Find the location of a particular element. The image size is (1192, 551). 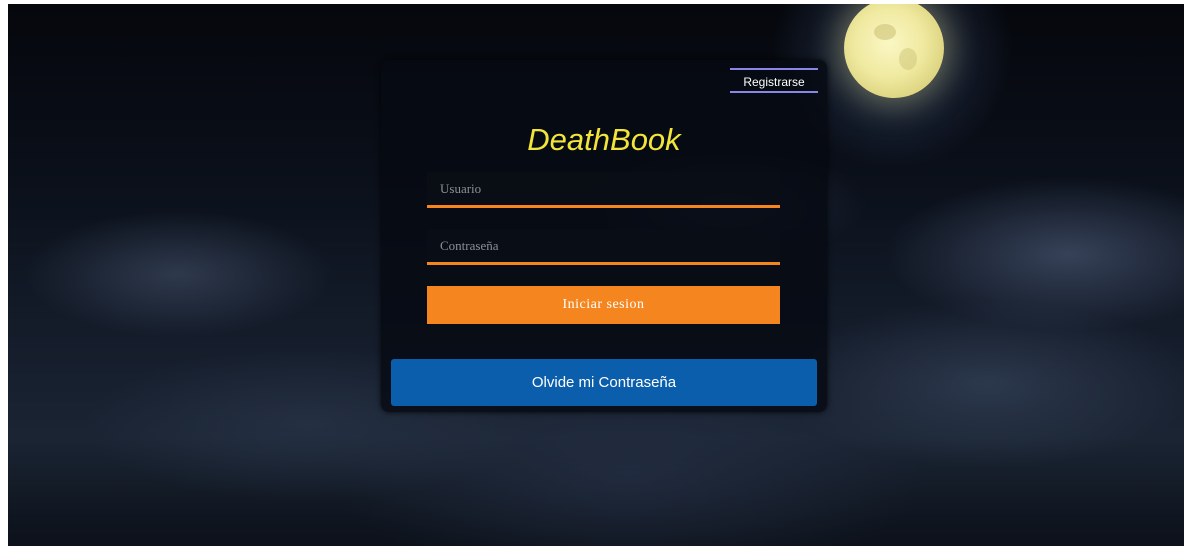

moon-icon is located at coordinates (894, 51).